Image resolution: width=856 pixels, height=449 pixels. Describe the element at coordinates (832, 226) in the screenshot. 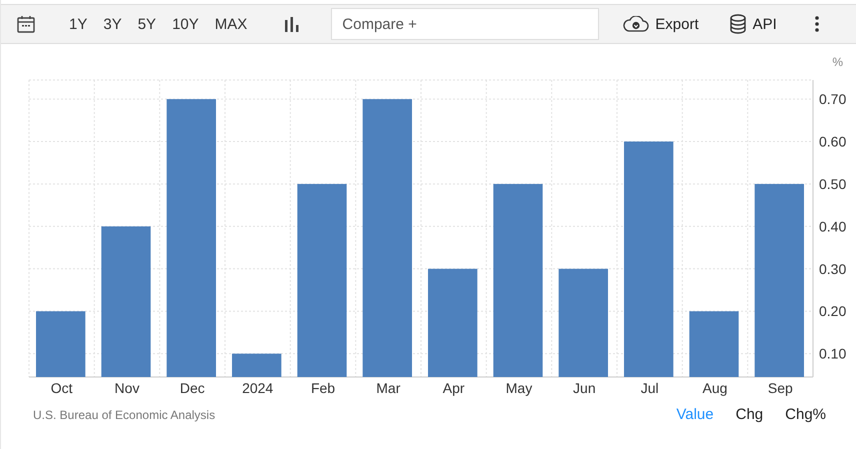

I see `y-tick-label: 0.40` at that location.